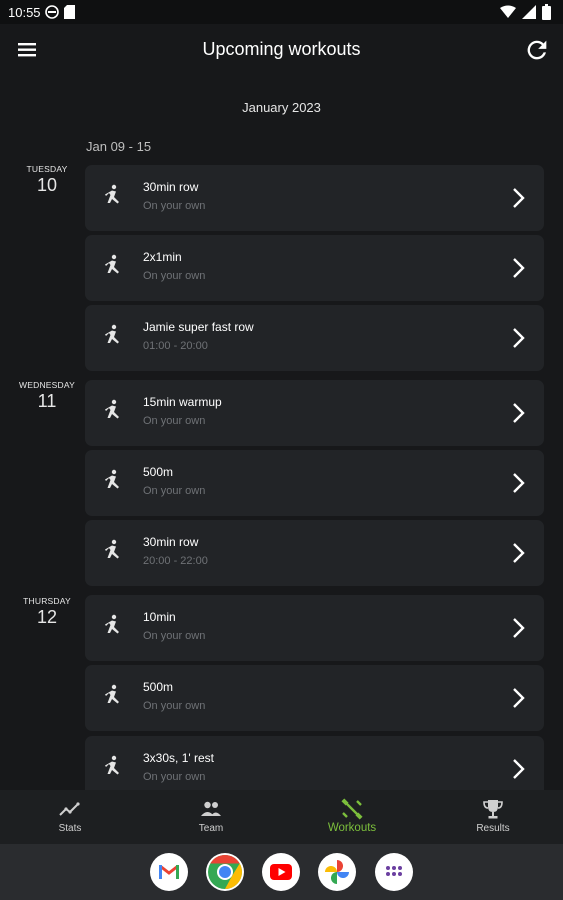  I want to click on workout-card: 2x1min On your own, so click(314, 268).